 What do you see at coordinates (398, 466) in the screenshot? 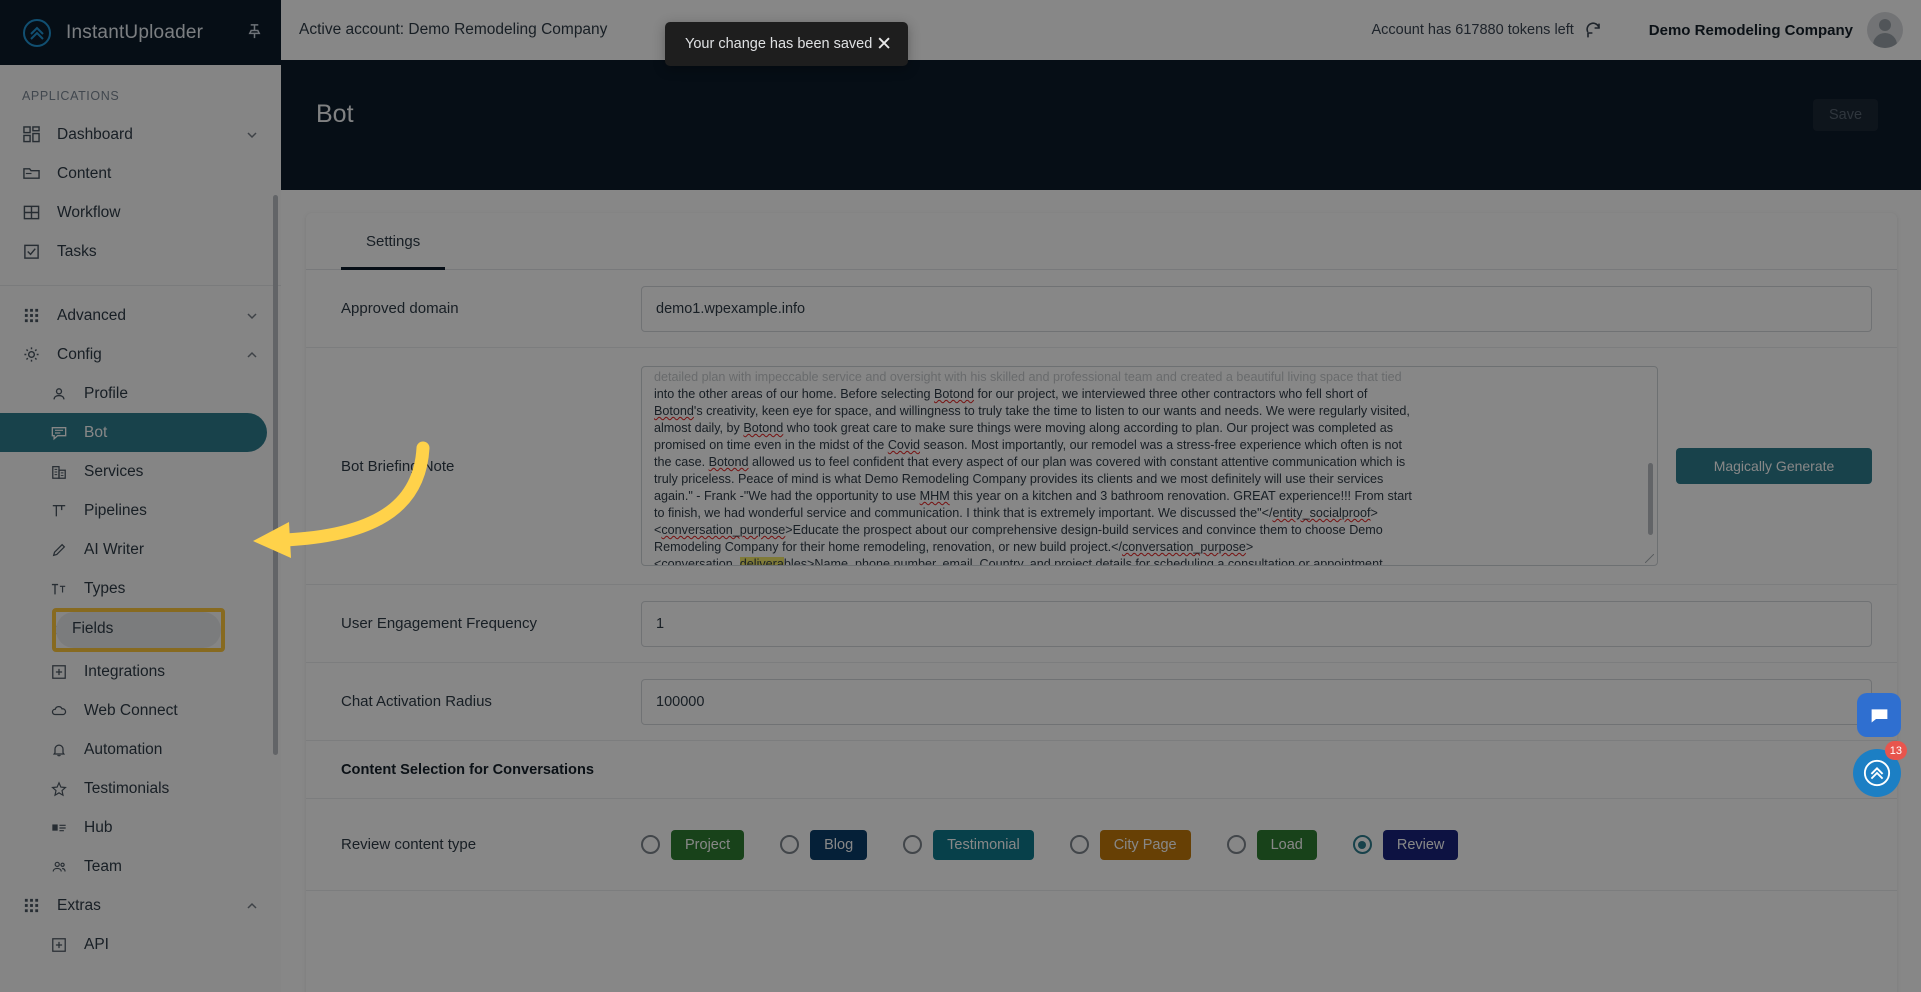
I see `bot-briefing-note-label: Bot Briefing Note` at bounding box center [398, 466].